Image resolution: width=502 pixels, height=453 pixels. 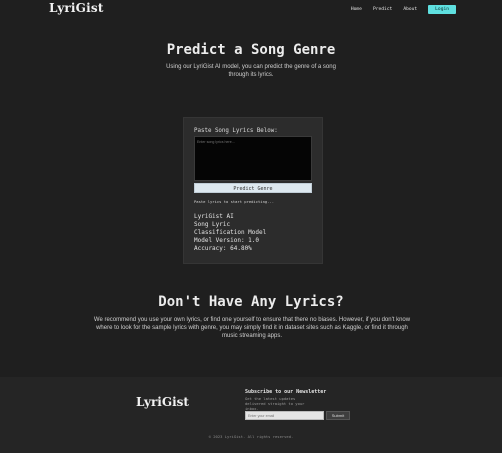 I want to click on newsletter-email-input, so click(x=284, y=415).